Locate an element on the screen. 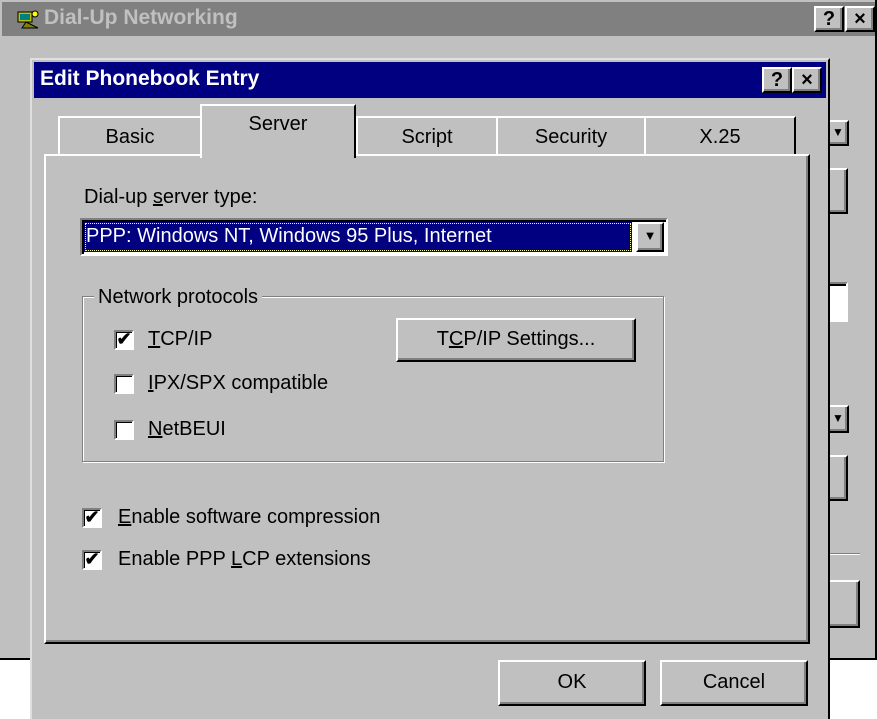  netbeui-label-rest: etBEUI is located at coordinates (194, 429).